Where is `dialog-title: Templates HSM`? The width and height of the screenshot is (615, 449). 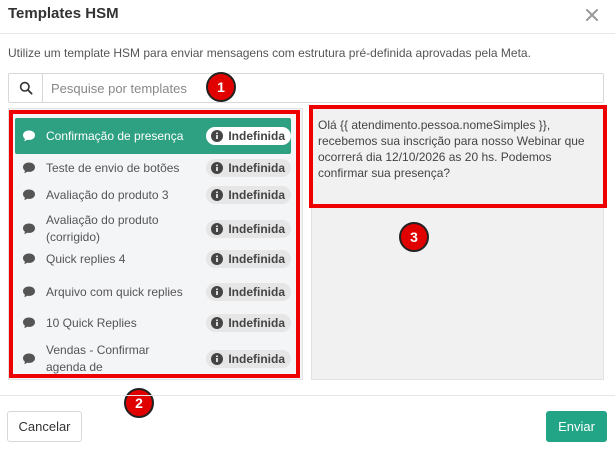 dialog-title: Templates HSM is located at coordinates (63, 13).